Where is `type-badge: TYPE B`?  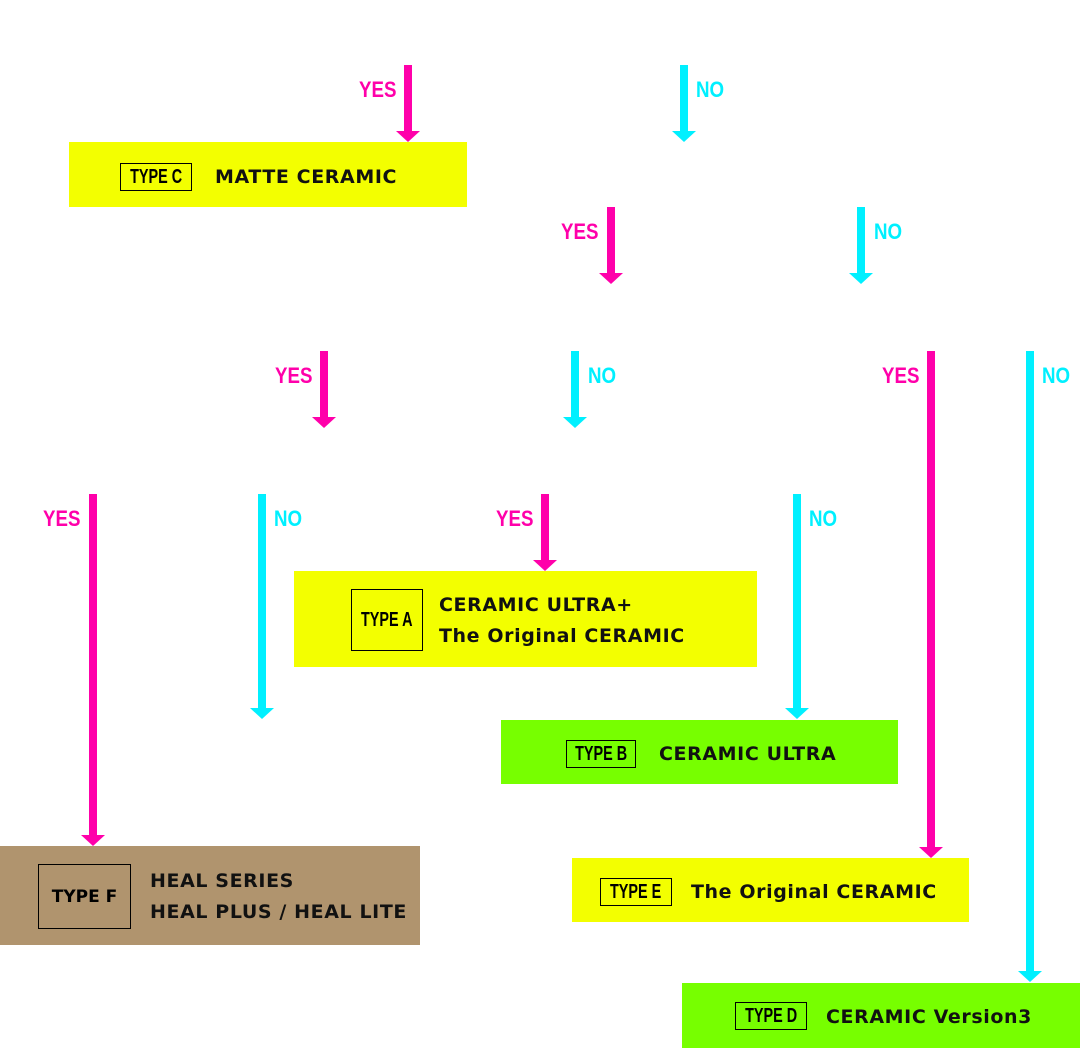 type-badge: TYPE B is located at coordinates (601, 754).